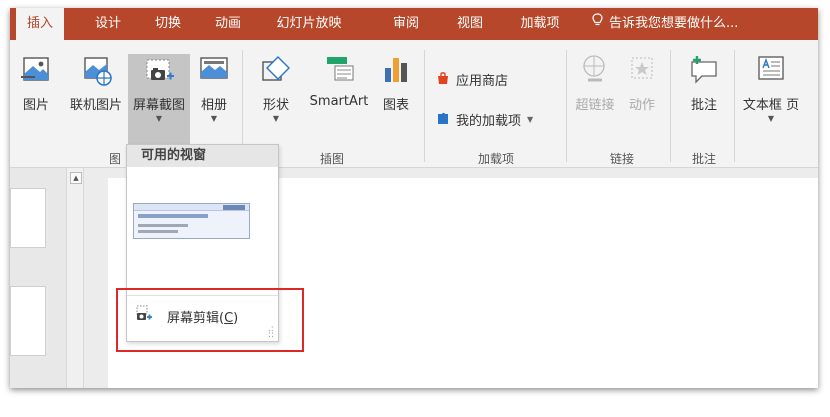 The height and width of the screenshot is (417, 830). I want to click on online-pictures-button: 联机图片, so click(96, 102).